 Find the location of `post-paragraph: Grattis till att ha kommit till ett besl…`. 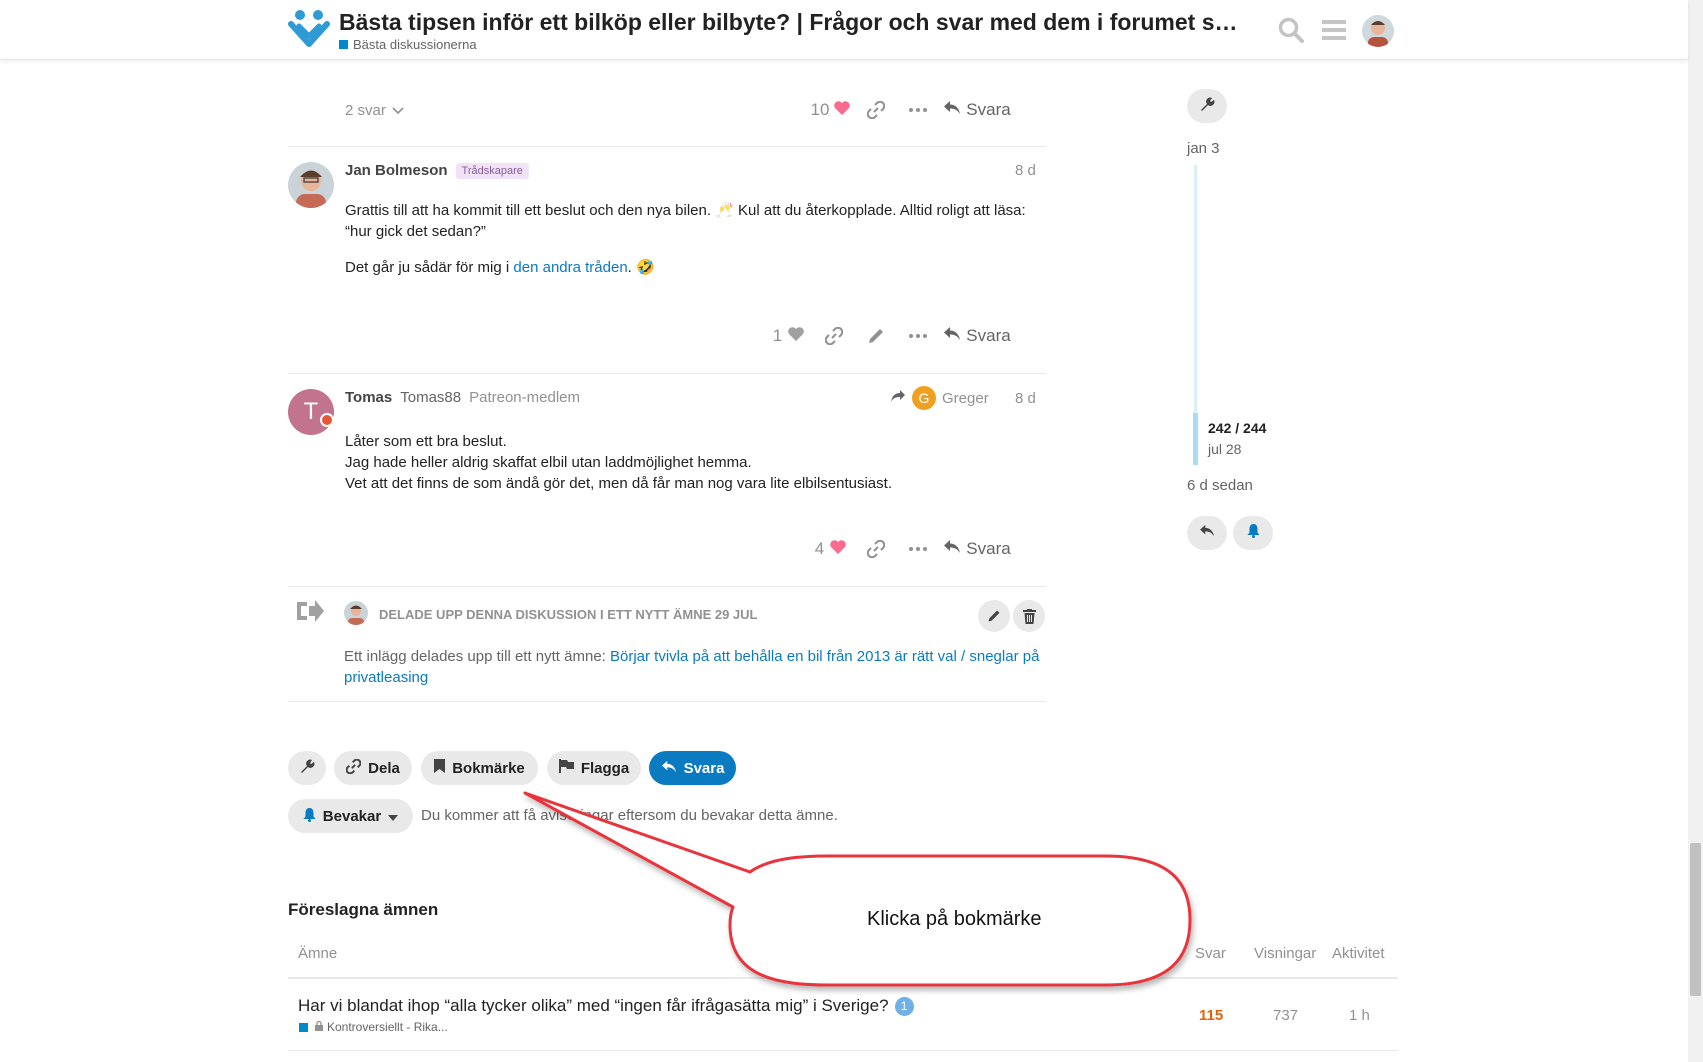

post-paragraph: Grattis till att ha kommit till ett besl… is located at coordinates (685, 221).